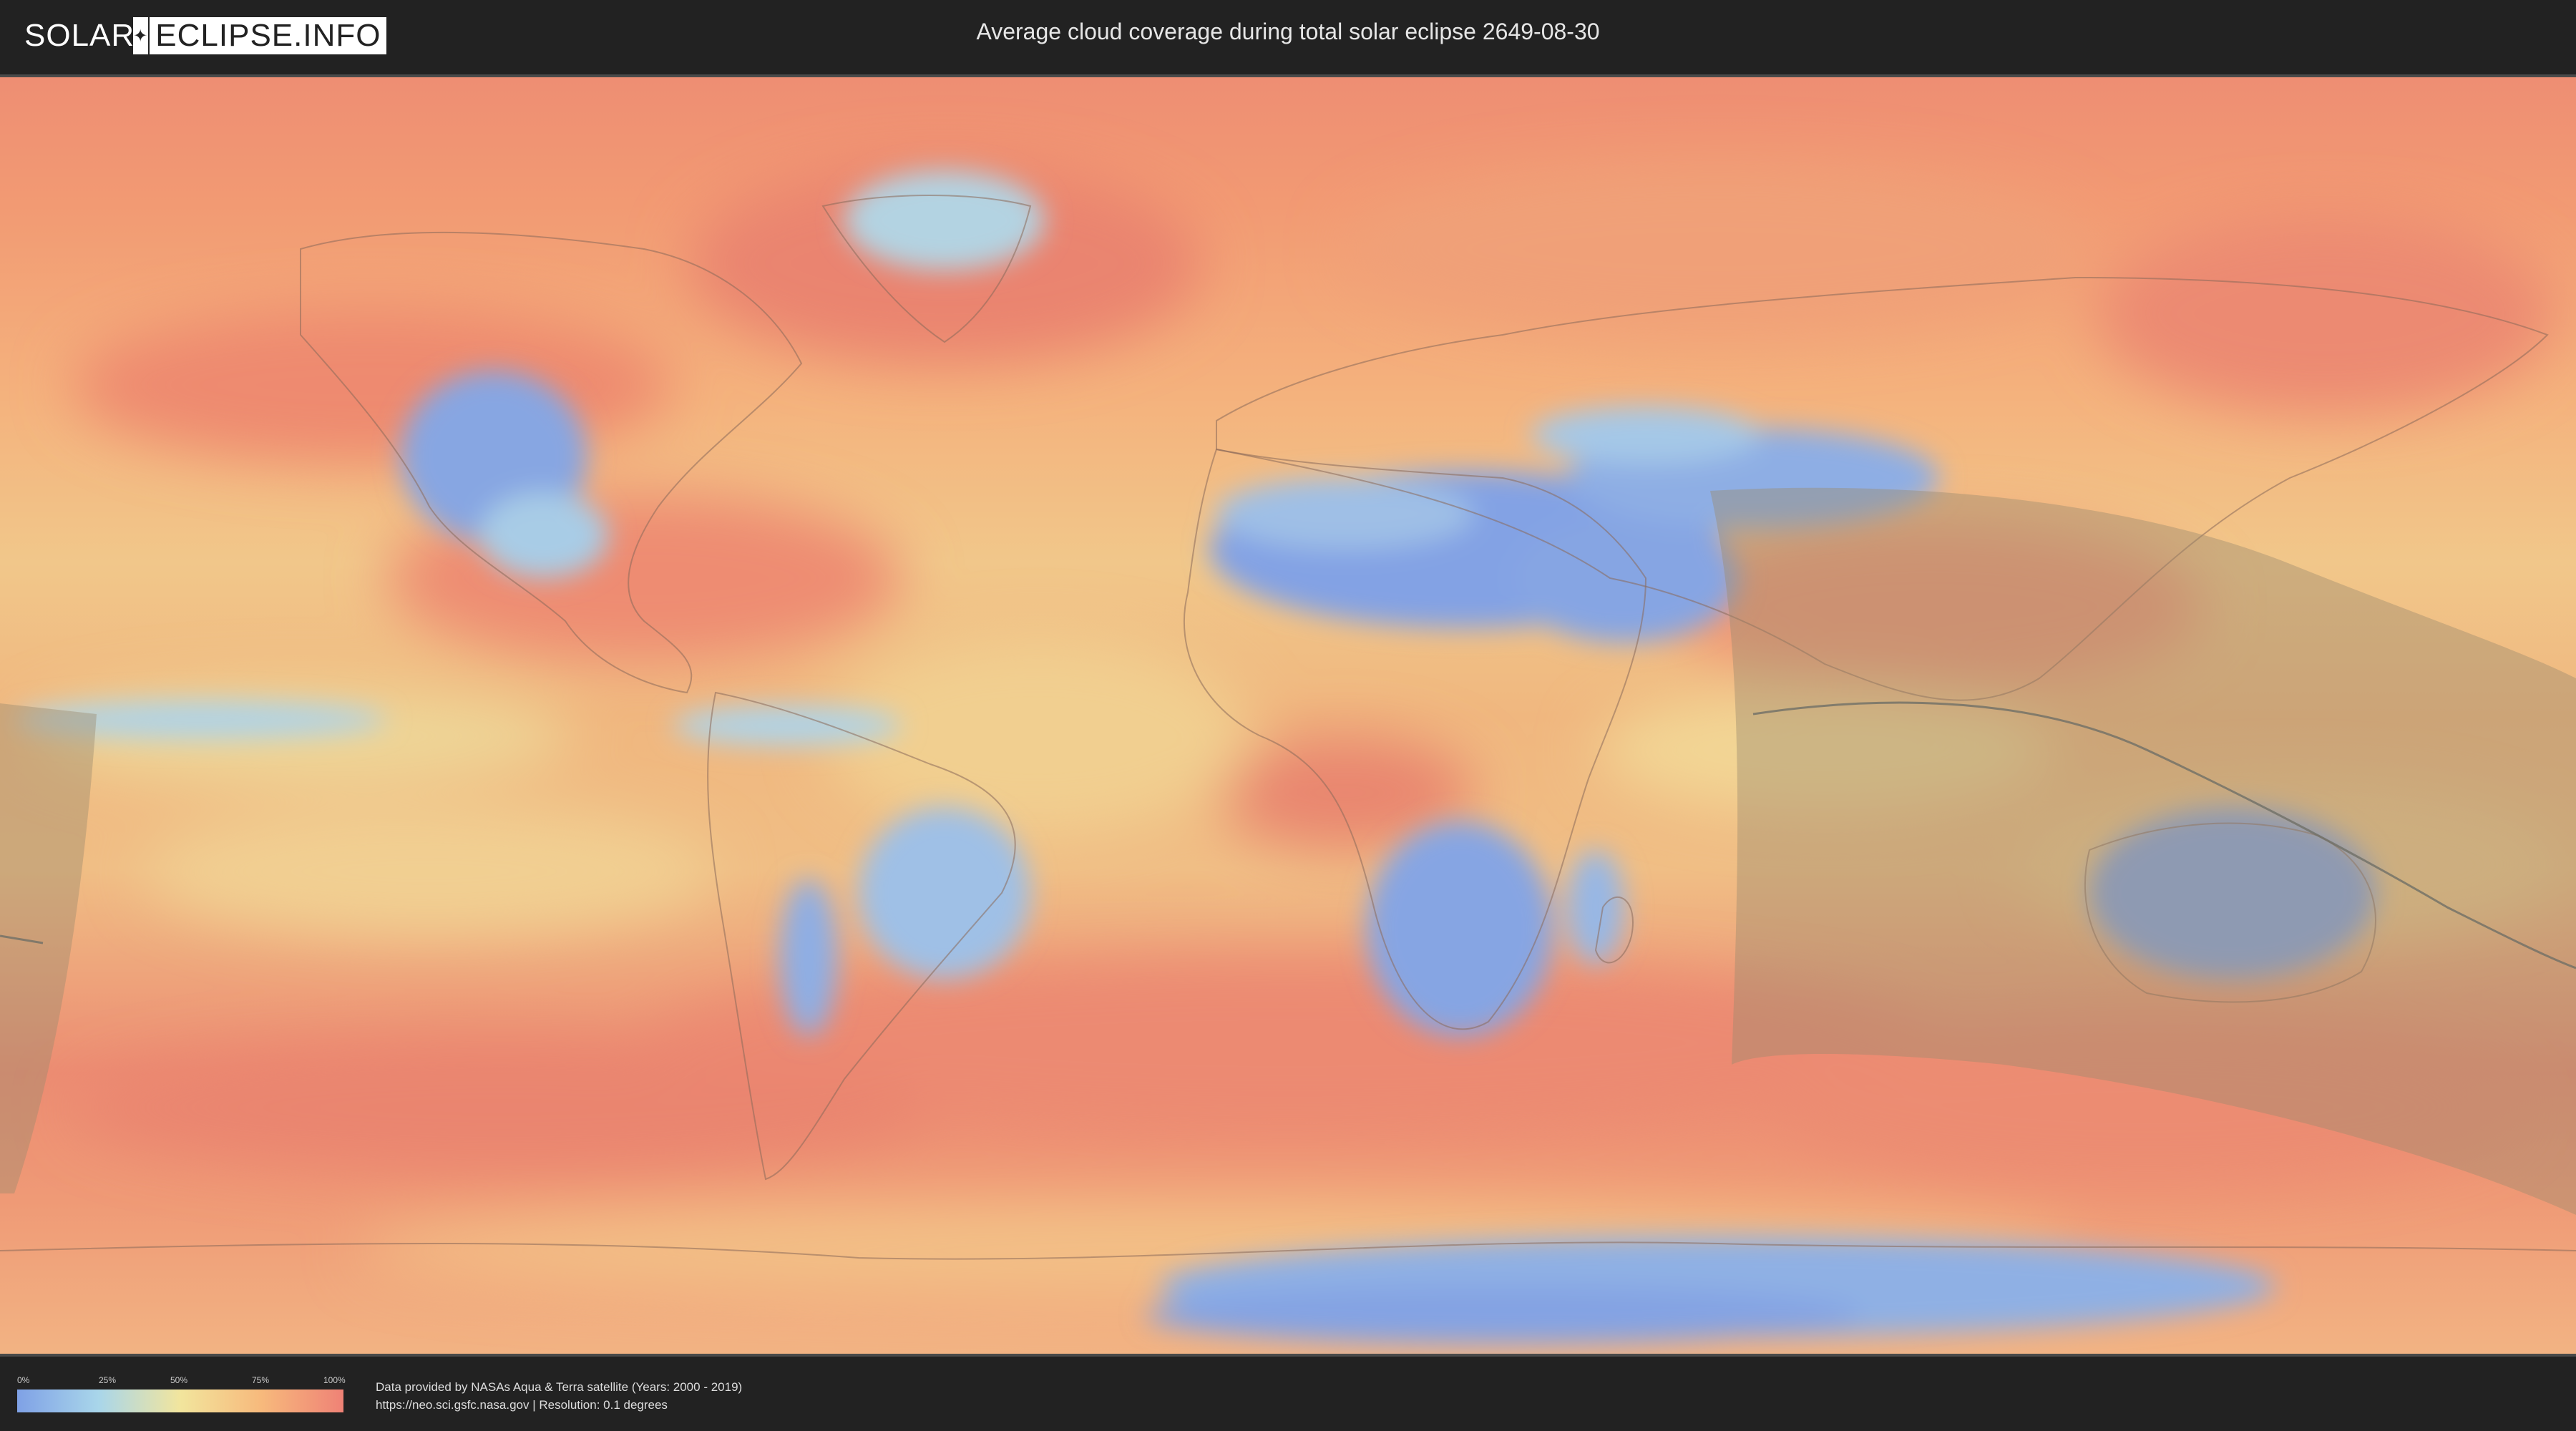 The height and width of the screenshot is (1431, 2576). I want to click on legend-label-100: 100%, so click(334, 1380).